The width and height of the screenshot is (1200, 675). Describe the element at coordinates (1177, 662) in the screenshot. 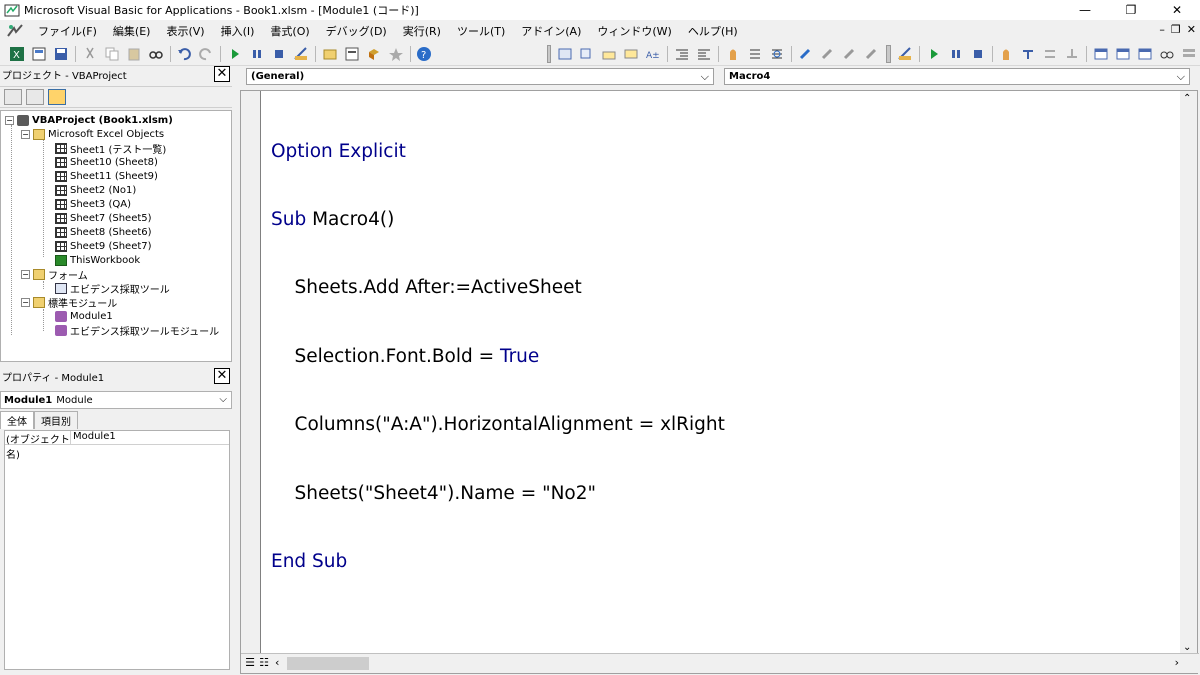

I see `scroll-right-icon: ›` at that location.